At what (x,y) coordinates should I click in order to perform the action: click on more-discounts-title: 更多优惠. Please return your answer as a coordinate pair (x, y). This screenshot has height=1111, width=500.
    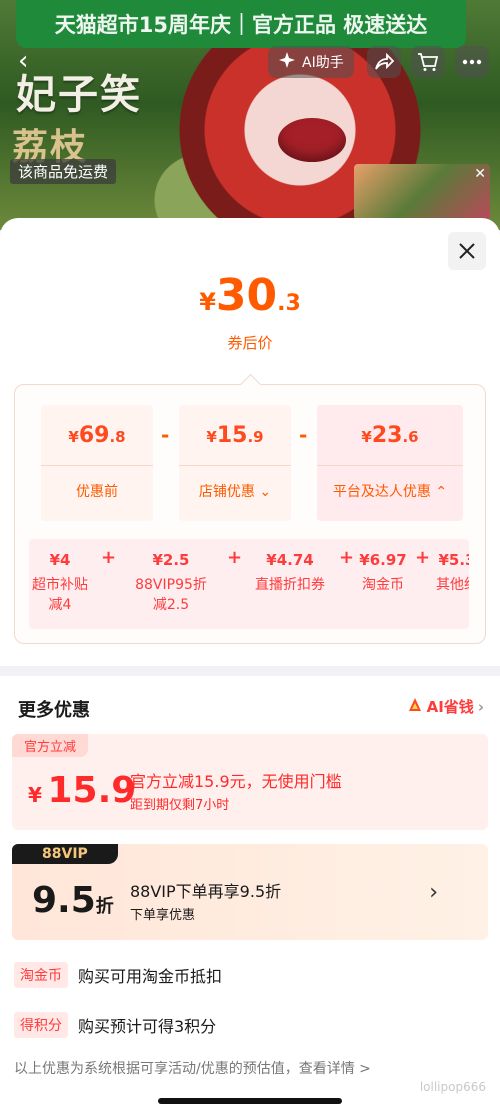
    Looking at the image, I should click on (54, 710).